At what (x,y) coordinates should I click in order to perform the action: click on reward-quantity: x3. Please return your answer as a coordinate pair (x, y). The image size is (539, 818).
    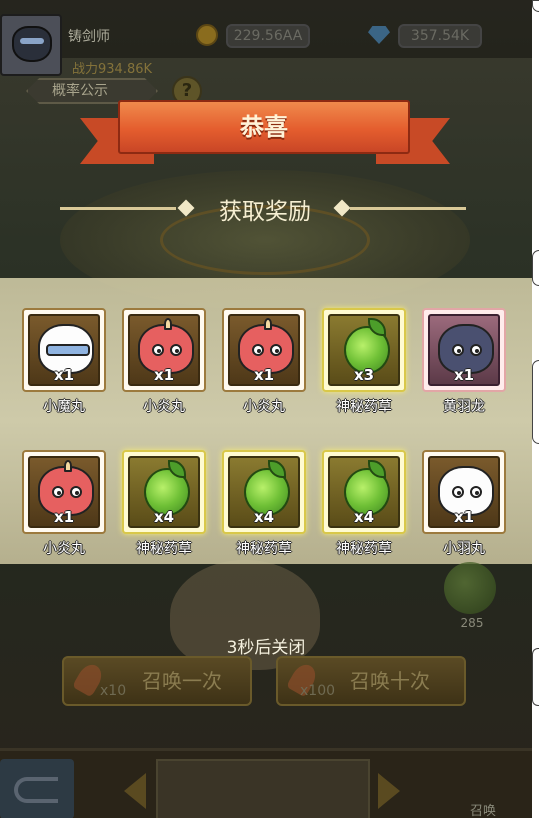
    Looking at the image, I should click on (364, 375).